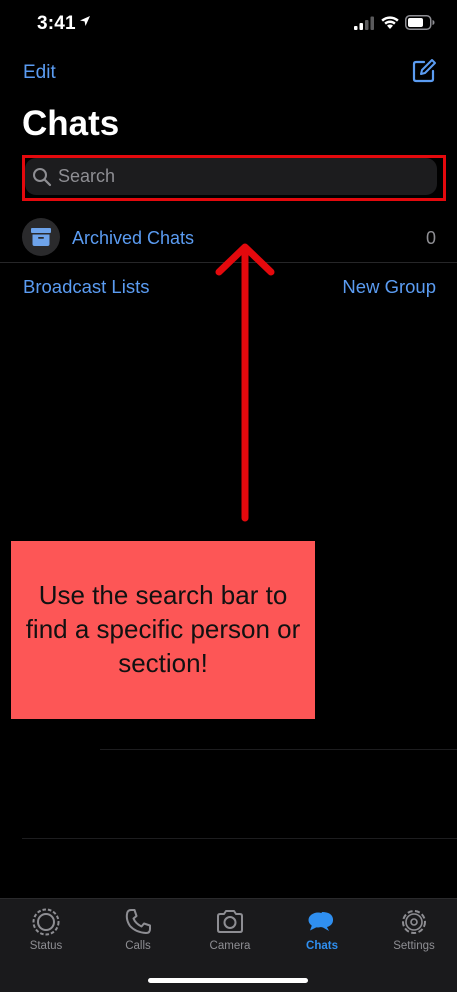  I want to click on status-time: 3:41, so click(56, 23).